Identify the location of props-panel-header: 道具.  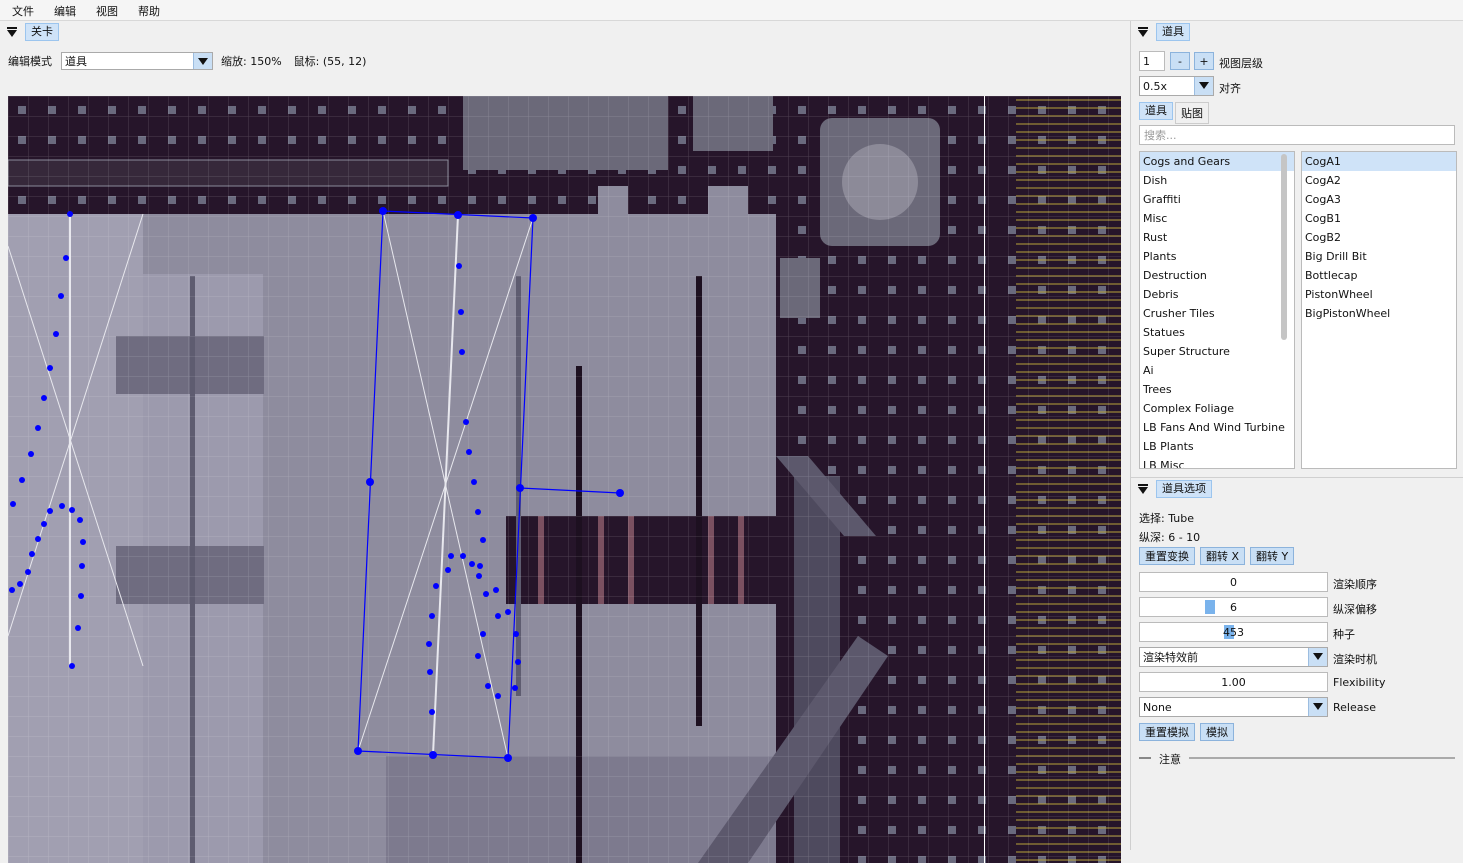
(1160, 32).